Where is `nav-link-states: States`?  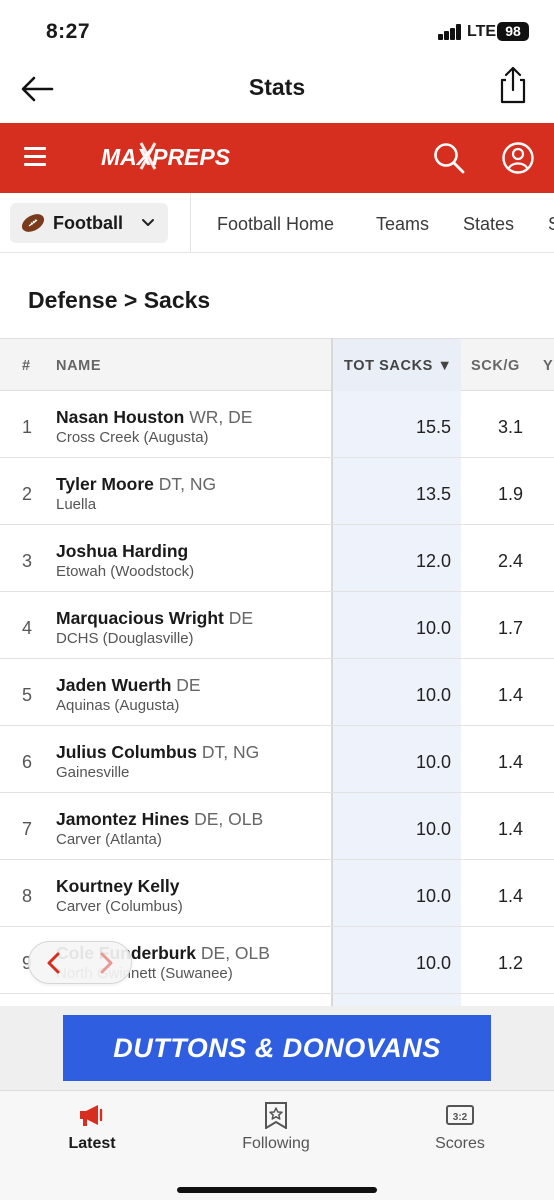 nav-link-states: States is located at coordinates (488, 224).